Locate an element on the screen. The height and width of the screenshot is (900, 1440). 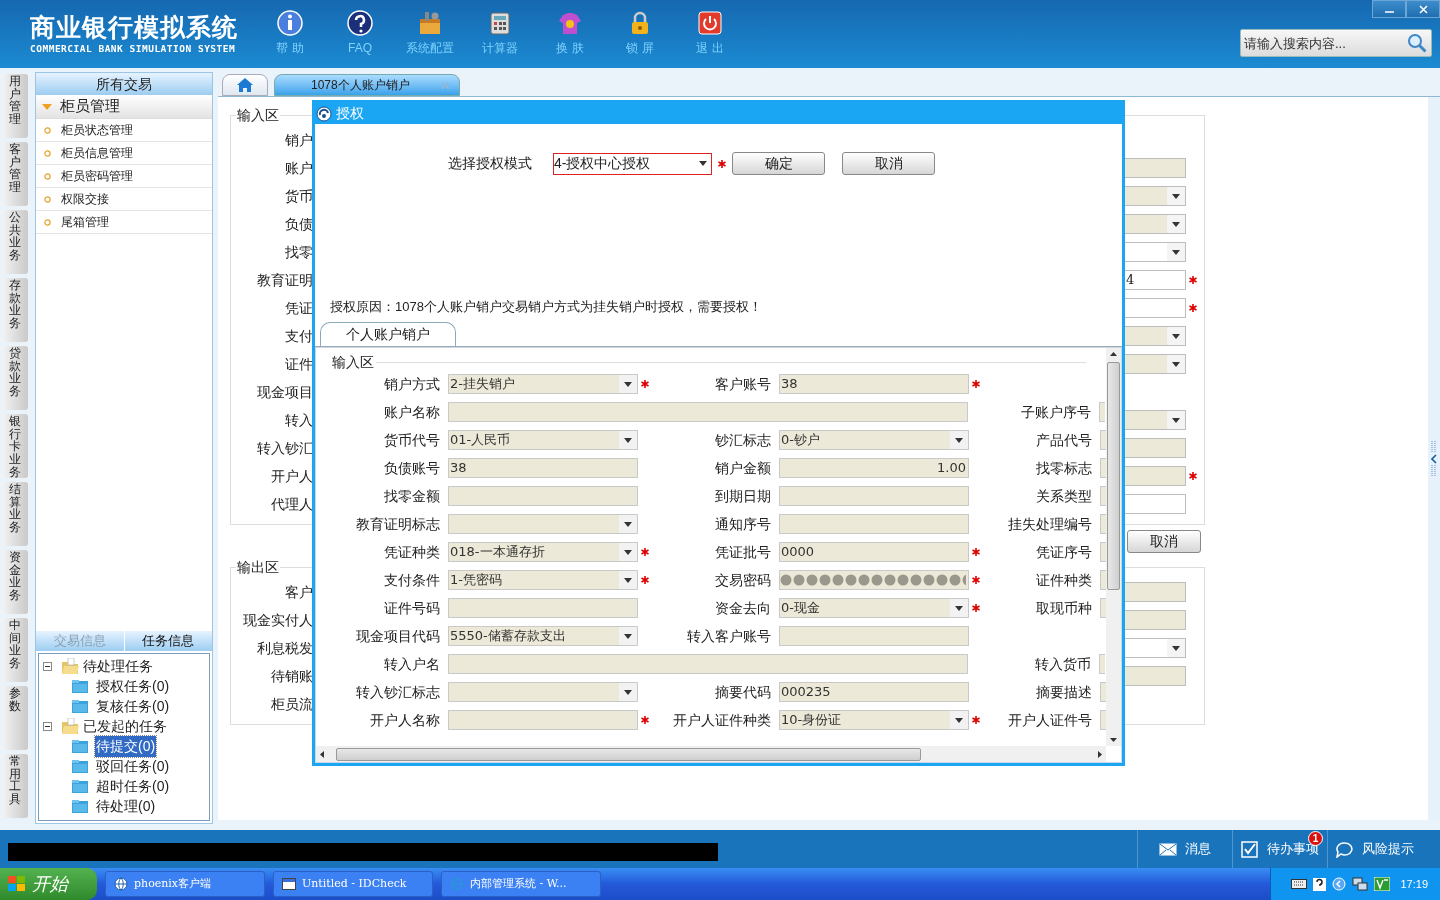
form-tab: 个人账户销户 is located at coordinates (388, 334).